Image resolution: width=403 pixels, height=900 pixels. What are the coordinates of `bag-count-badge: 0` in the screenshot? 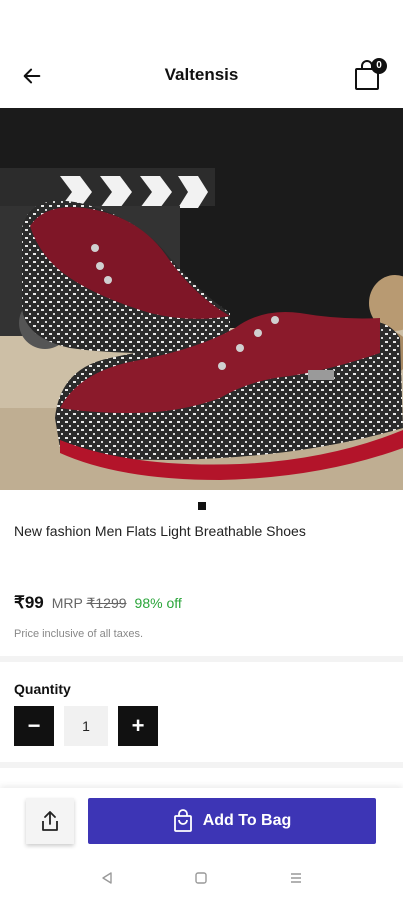 It's located at (379, 66).